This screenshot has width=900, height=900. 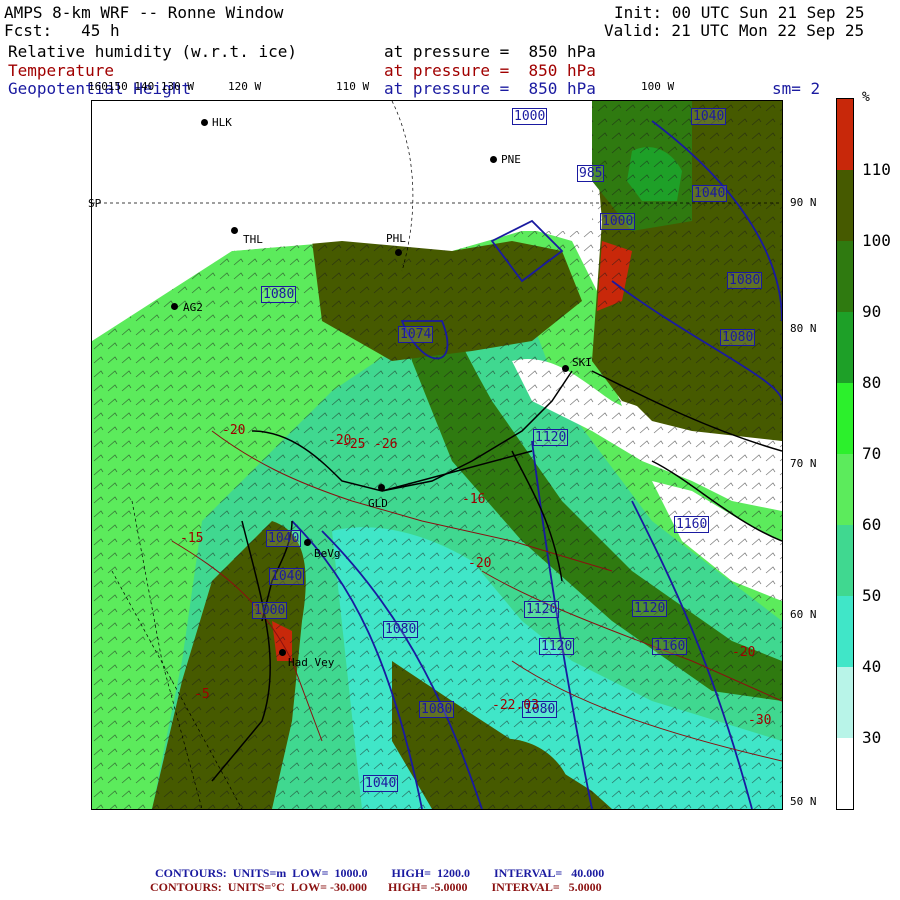 I want to click on station-gld: GLD, so click(x=378, y=503).